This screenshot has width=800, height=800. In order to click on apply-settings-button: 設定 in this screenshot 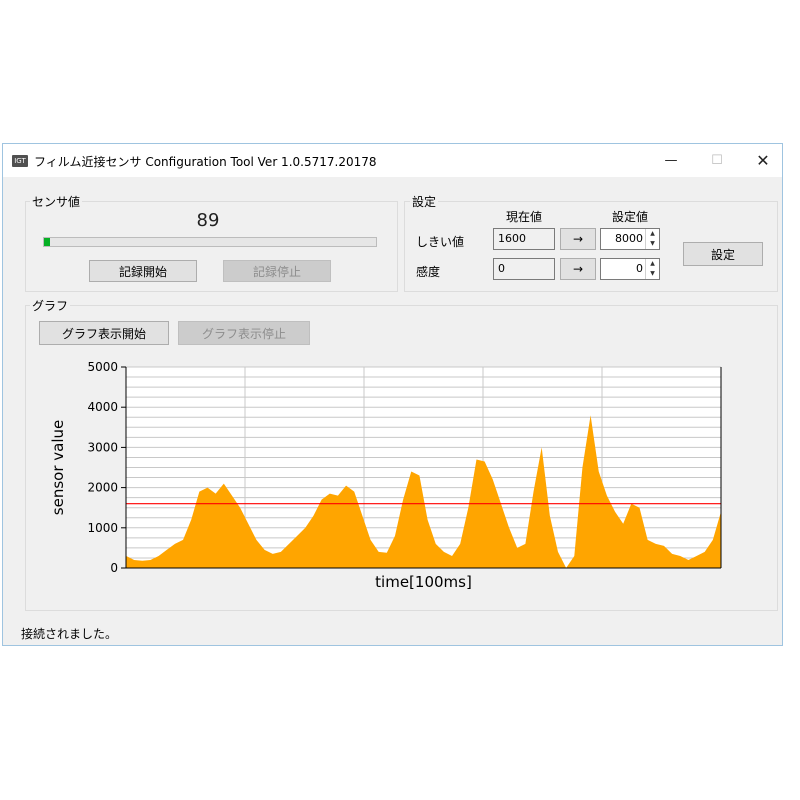, I will do `click(723, 254)`.